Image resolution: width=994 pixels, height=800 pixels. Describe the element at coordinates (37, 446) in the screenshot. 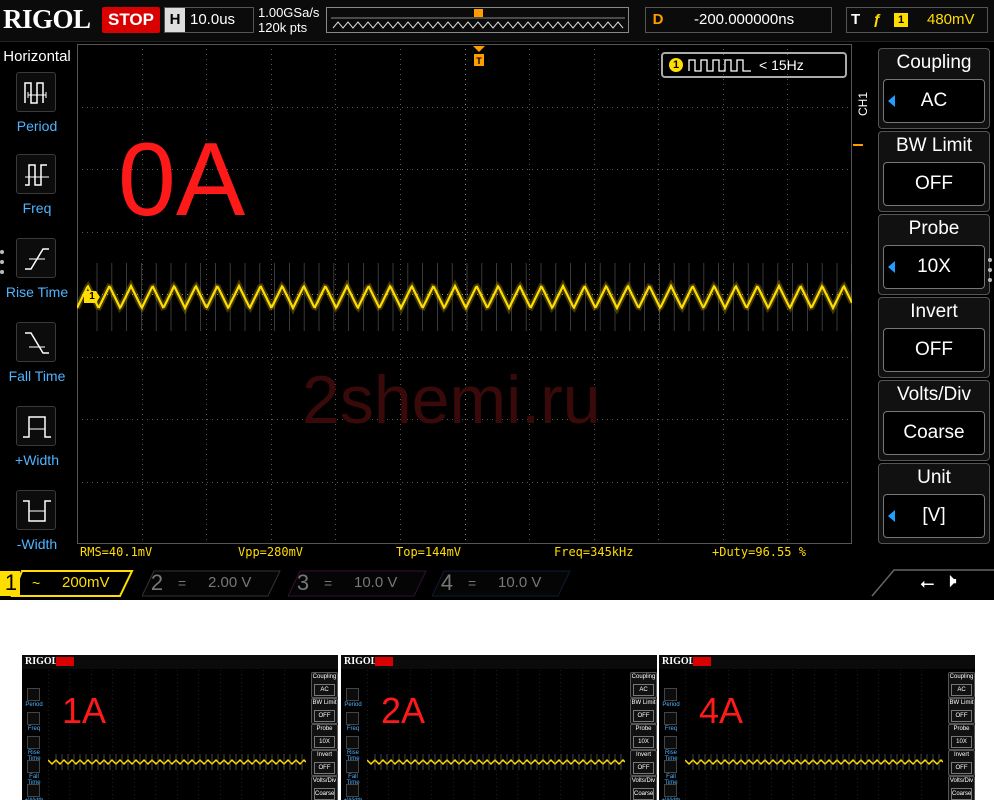

I see `measure-pos-width-item: +Width` at that location.